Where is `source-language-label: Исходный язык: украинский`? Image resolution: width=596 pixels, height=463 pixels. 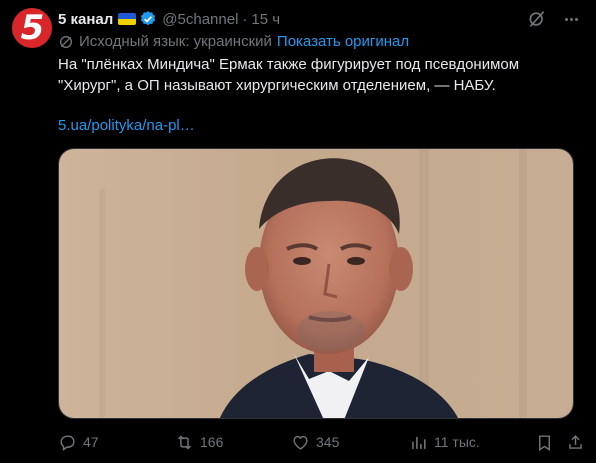 source-language-label: Исходный язык: украинский is located at coordinates (175, 41).